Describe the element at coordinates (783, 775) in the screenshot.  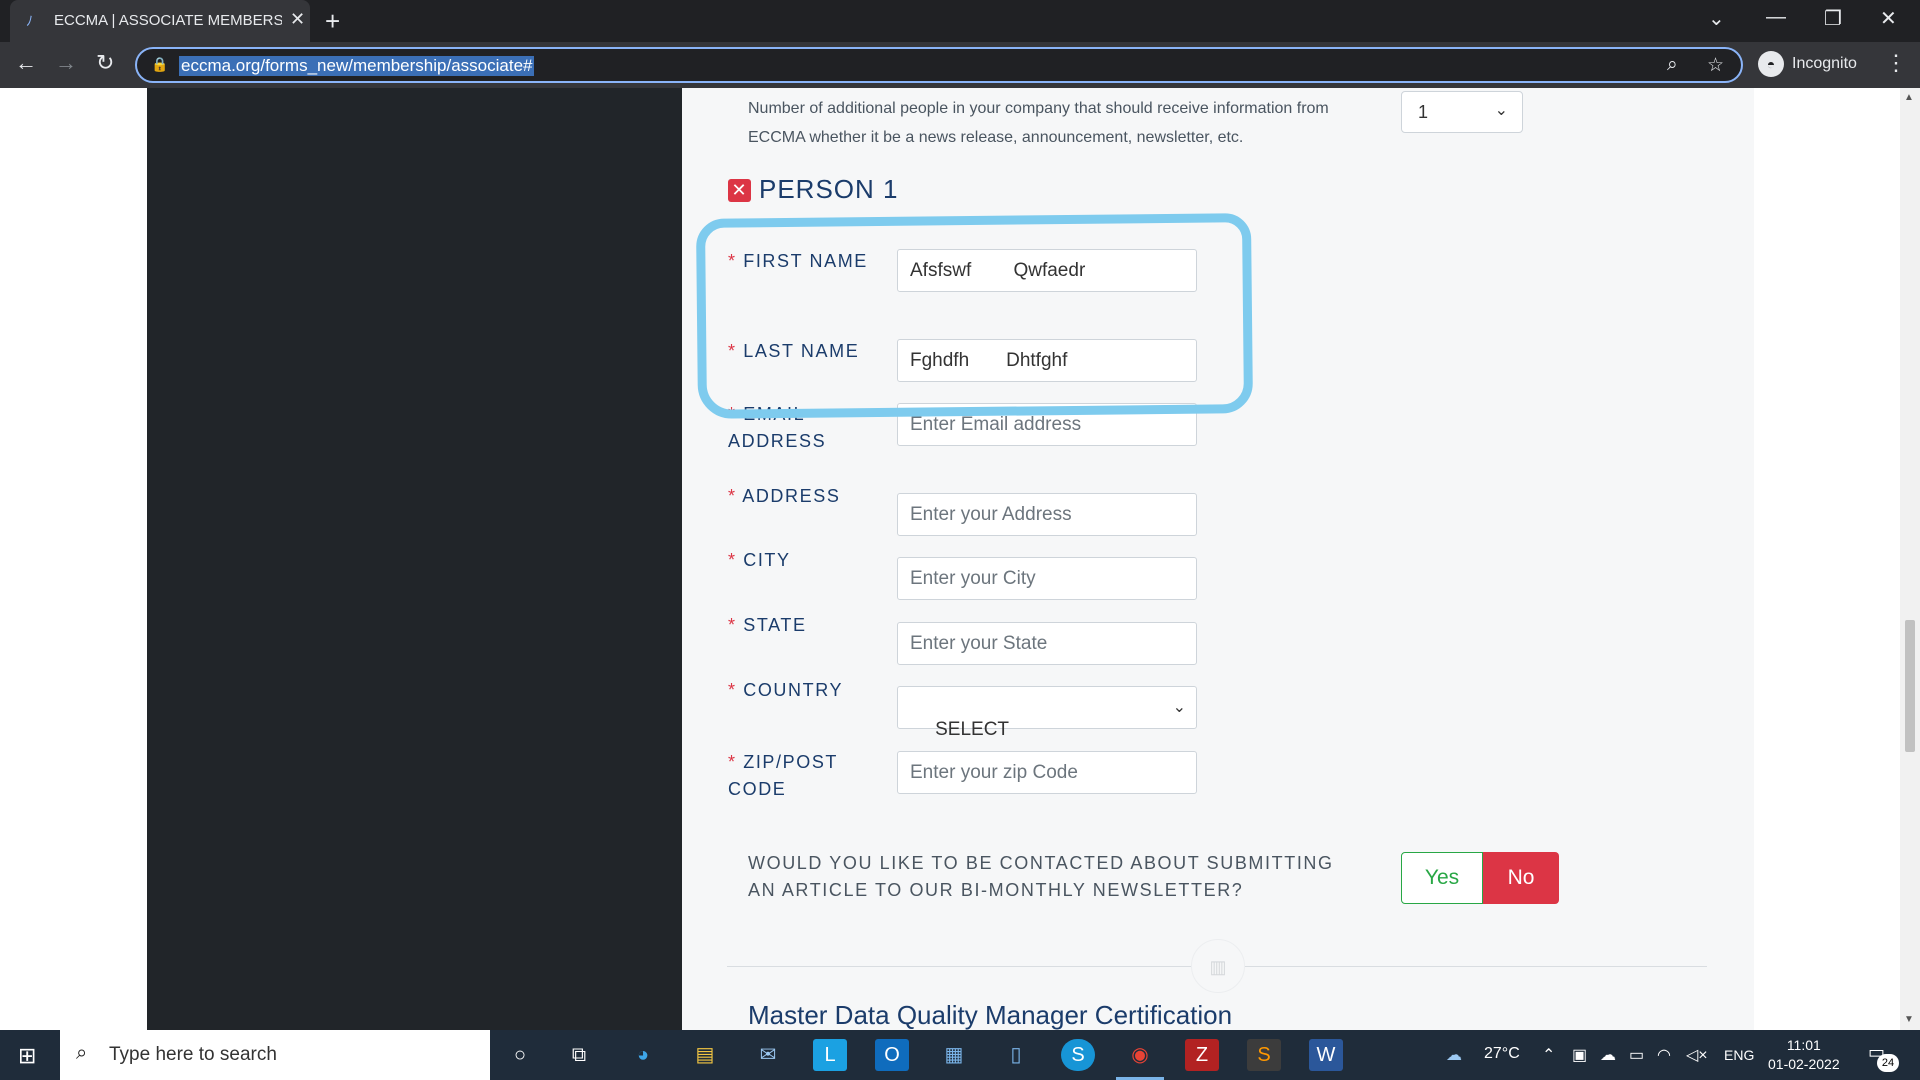
I see `zip-label-text: ZIP/POST CODE` at that location.